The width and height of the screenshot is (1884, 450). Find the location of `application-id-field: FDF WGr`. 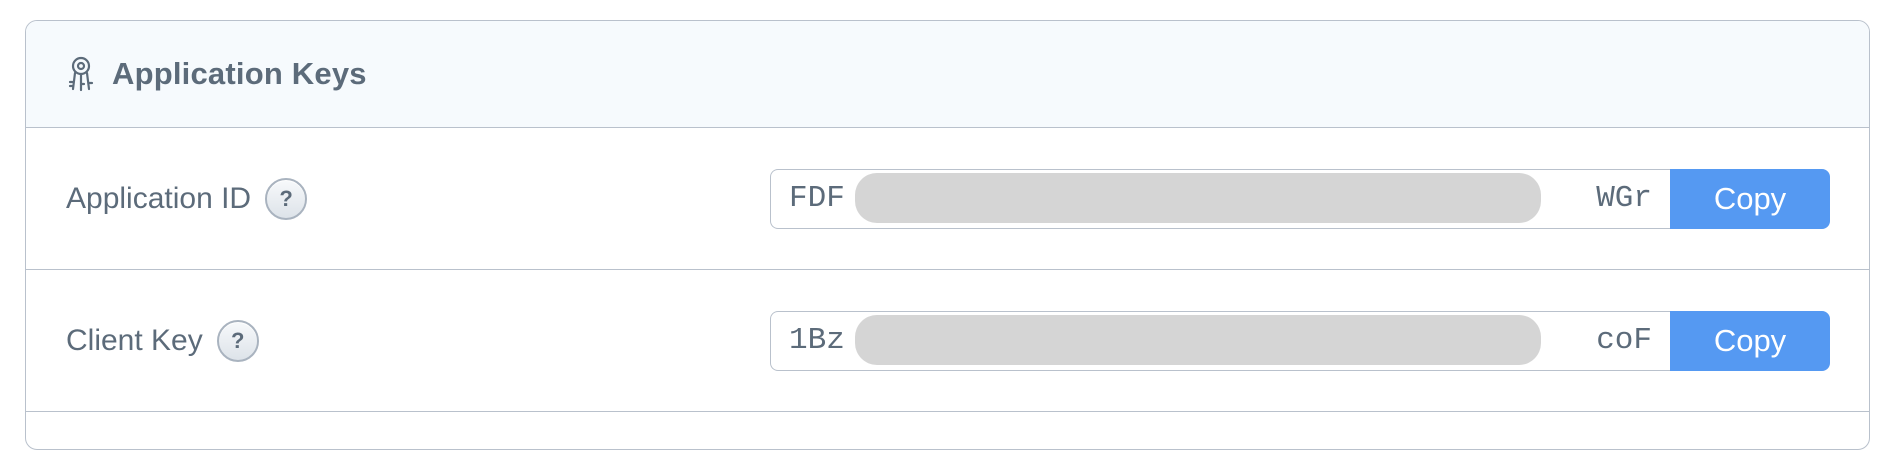

application-id-field: FDF WGr is located at coordinates (1220, 198).